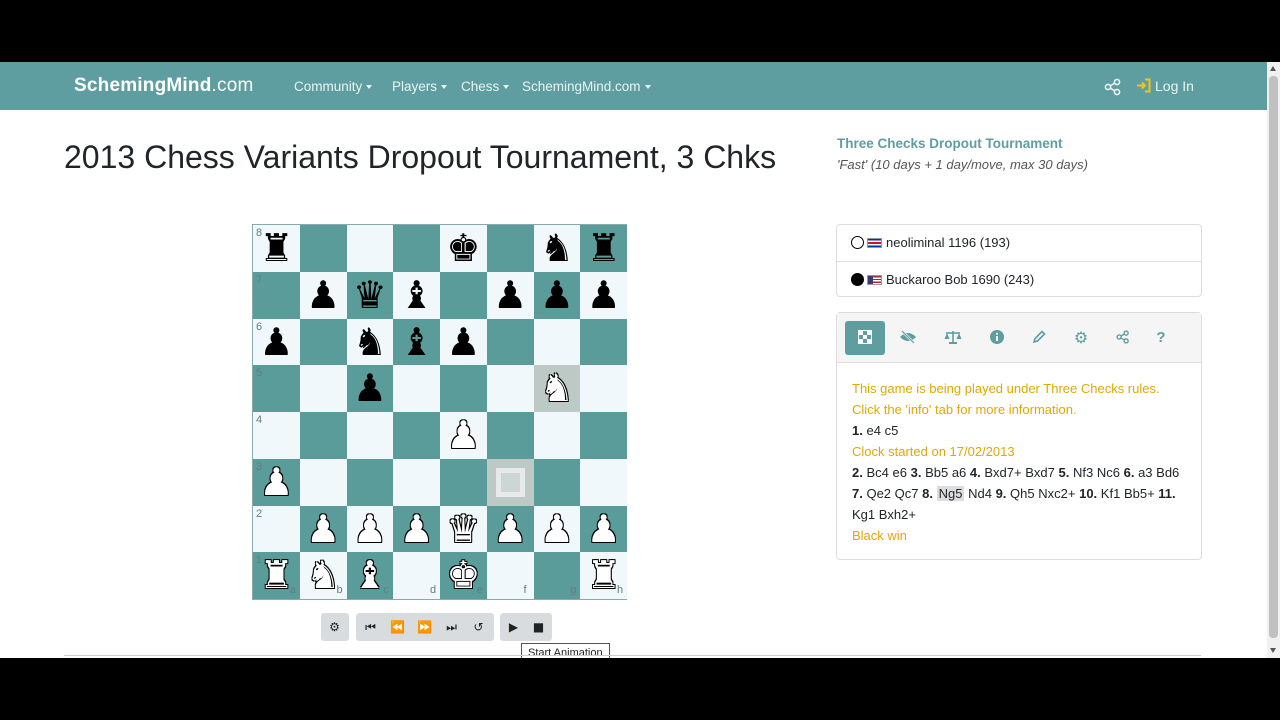  I want to click on move: Qc7, so click(907, 493).